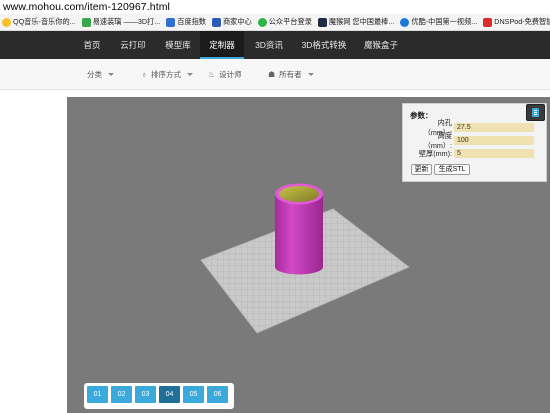  What do you see at coordinates (494, 127) in the screenshot?
I see `inner-hole-input: 27.5` at bounding box center [494, 127].